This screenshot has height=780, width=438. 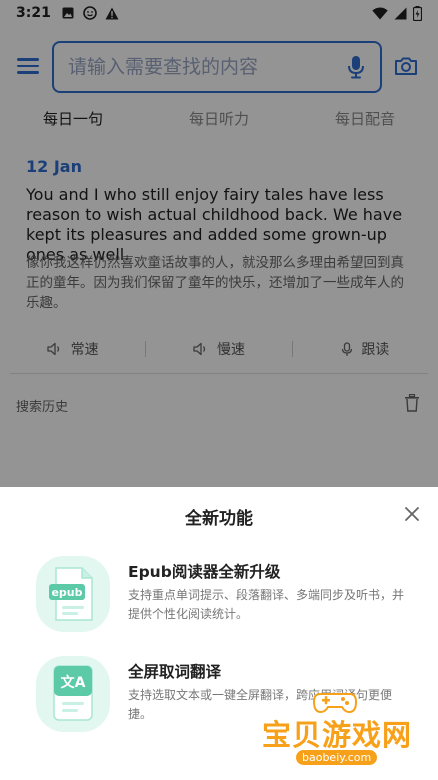 I want to click on translate-icon-label: 文A, so click(x=73, y=682).